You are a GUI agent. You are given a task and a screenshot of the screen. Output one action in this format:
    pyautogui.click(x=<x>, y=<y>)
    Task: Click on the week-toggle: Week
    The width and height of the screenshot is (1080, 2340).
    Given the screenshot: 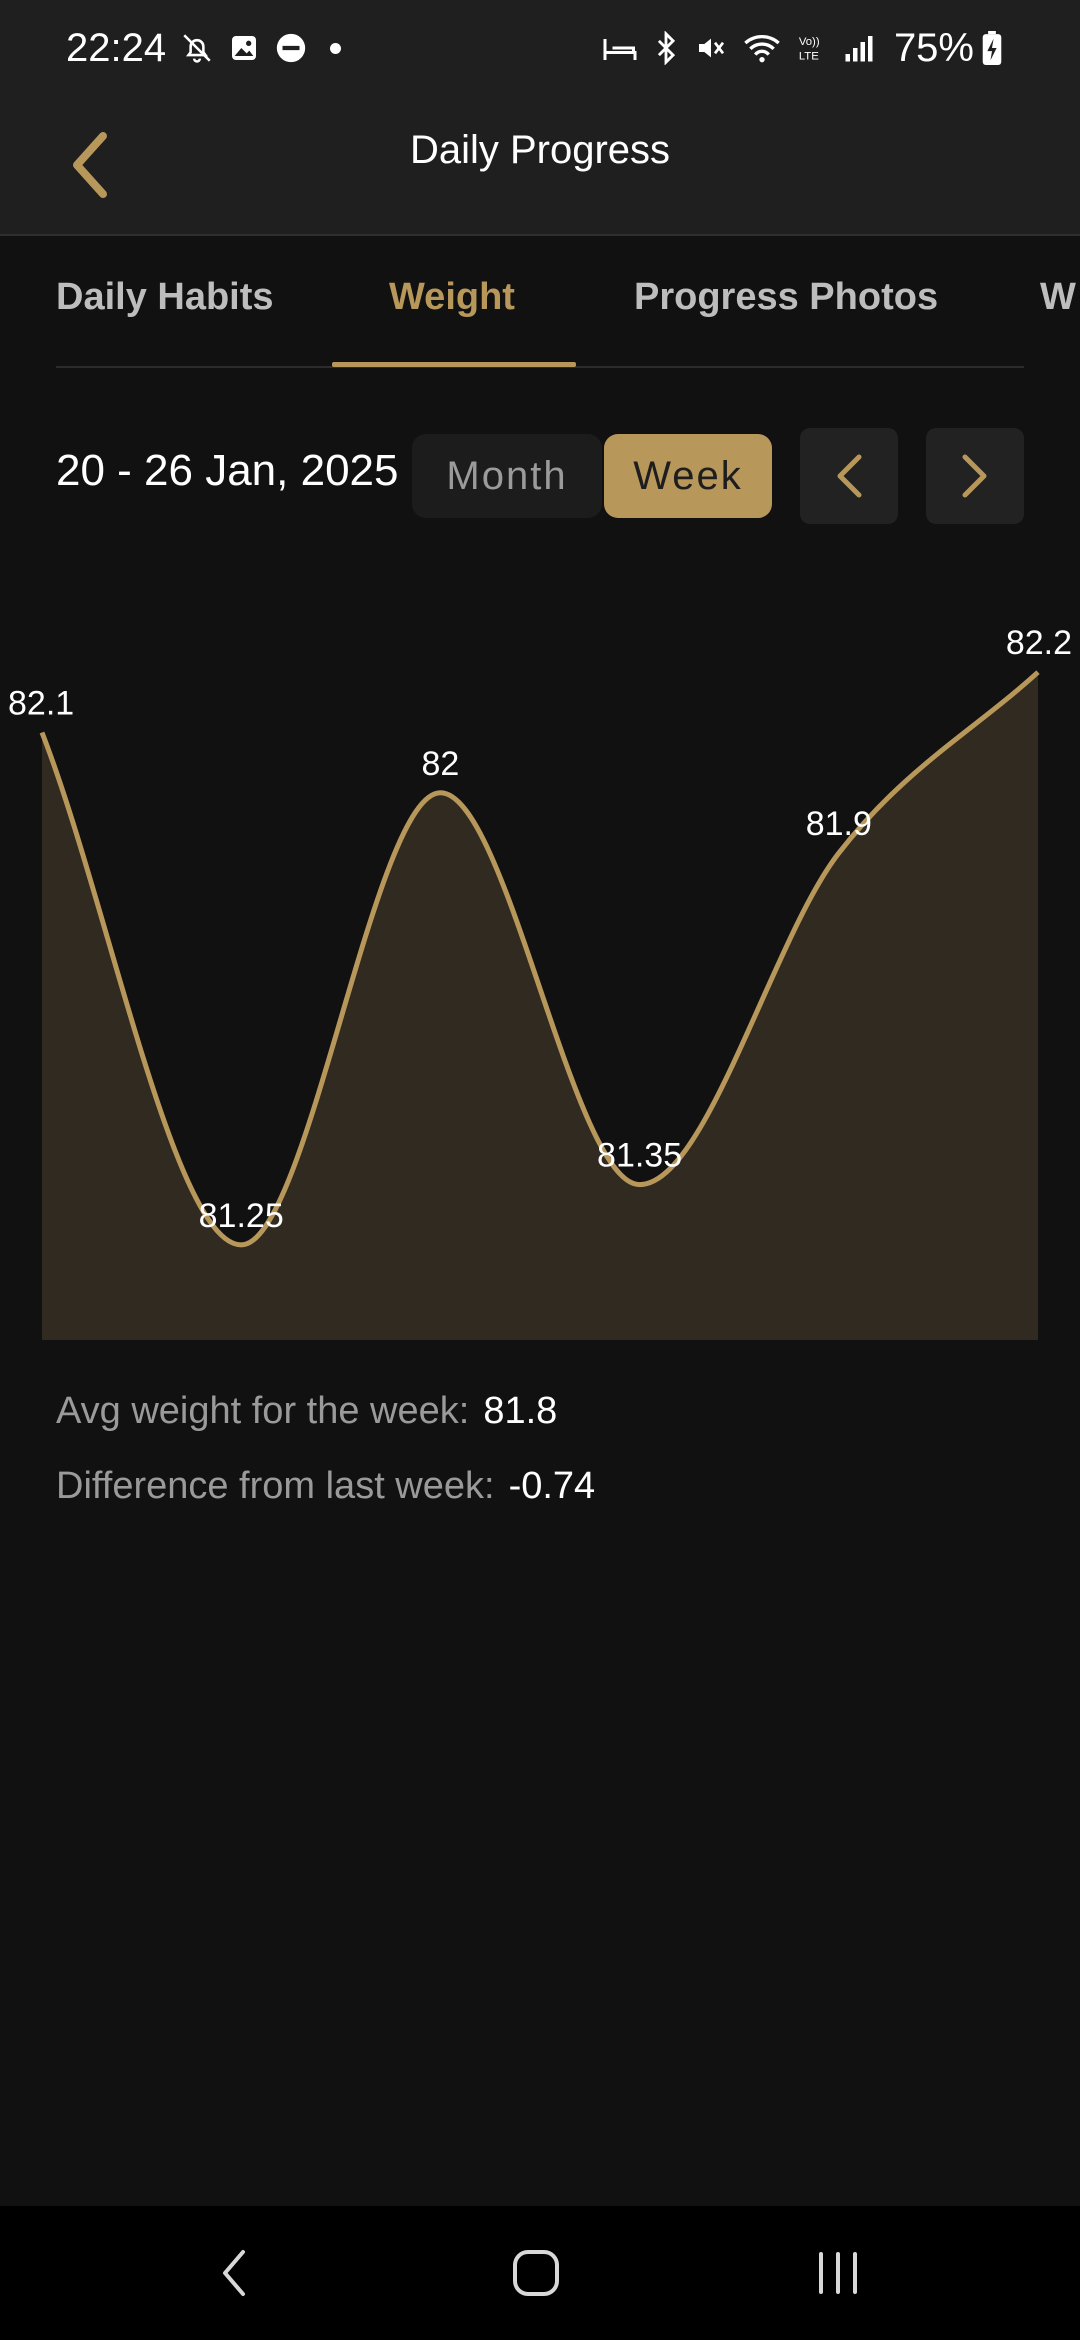 What is the action you would take?
    pyautogui.click(x=688, y=476)
    